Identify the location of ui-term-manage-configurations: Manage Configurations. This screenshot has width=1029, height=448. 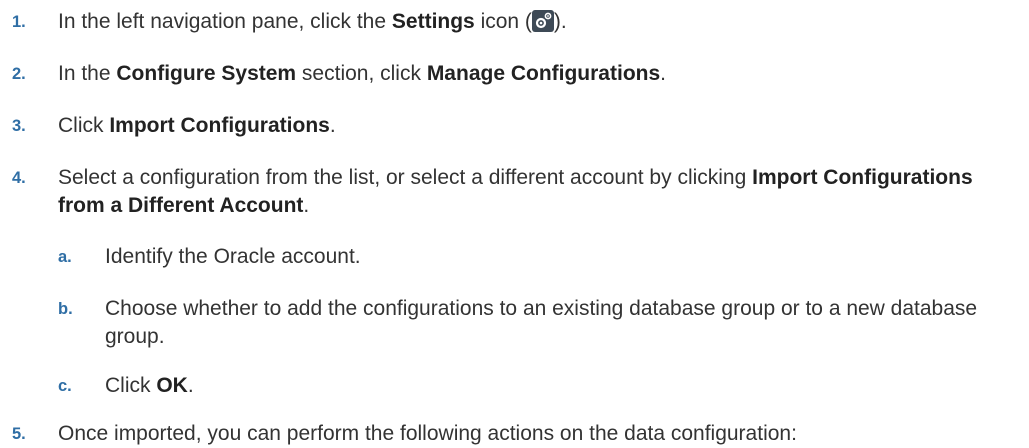
(543, 73).